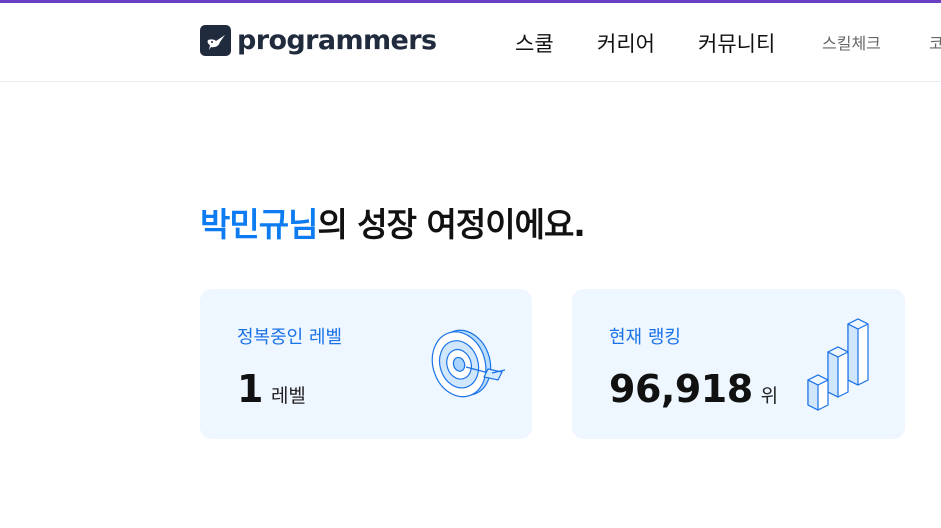  What do you see at coordinates (366, 364) in the screenshot?
I see `level-card: 정복중인 레벨 1 레벨` at bounding box center [366, 364].